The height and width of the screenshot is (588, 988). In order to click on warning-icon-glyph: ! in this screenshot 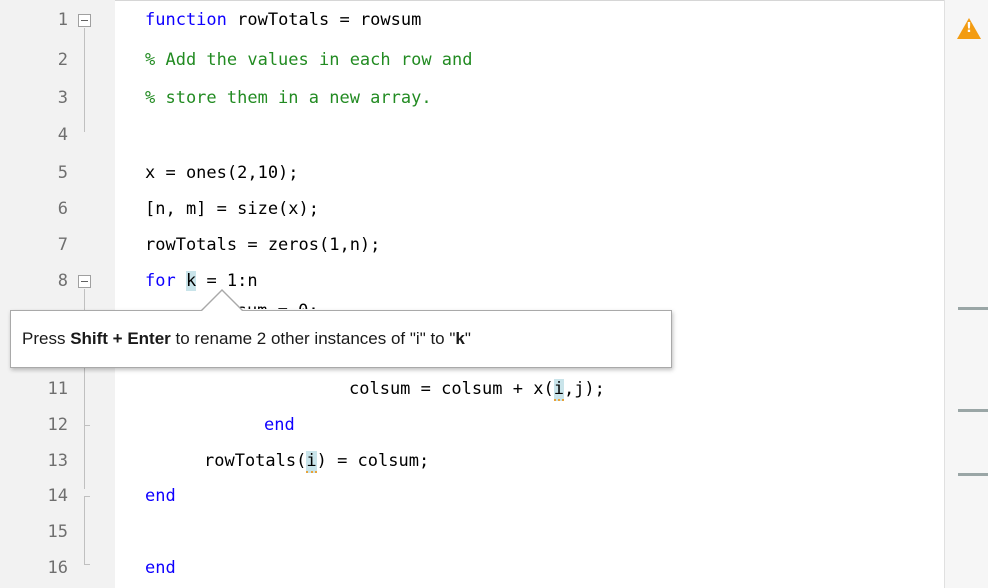, I will do `click(969, 28)`.